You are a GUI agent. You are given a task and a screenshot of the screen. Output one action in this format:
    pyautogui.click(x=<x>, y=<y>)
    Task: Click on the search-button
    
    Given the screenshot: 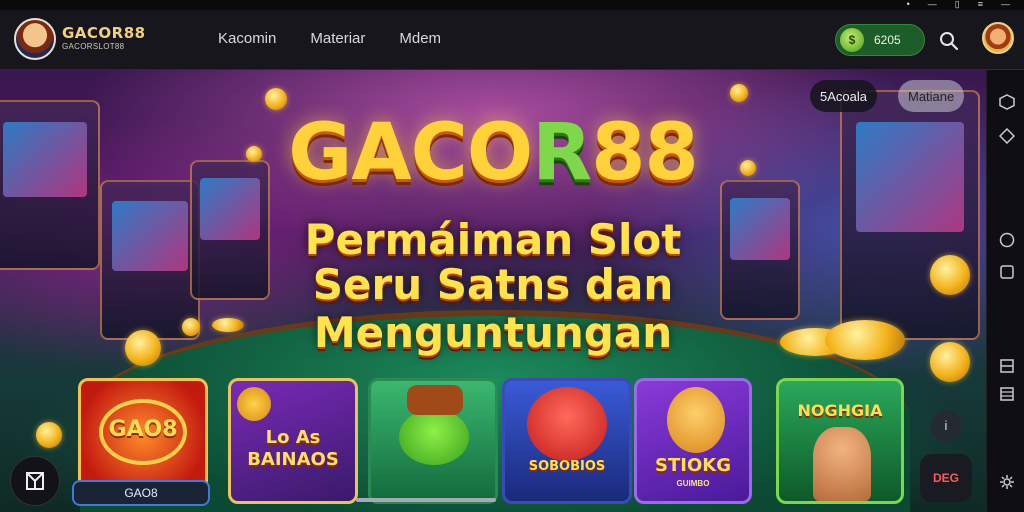 What is the action you would take?
    pyautogui.click(x=949, y=41)
    